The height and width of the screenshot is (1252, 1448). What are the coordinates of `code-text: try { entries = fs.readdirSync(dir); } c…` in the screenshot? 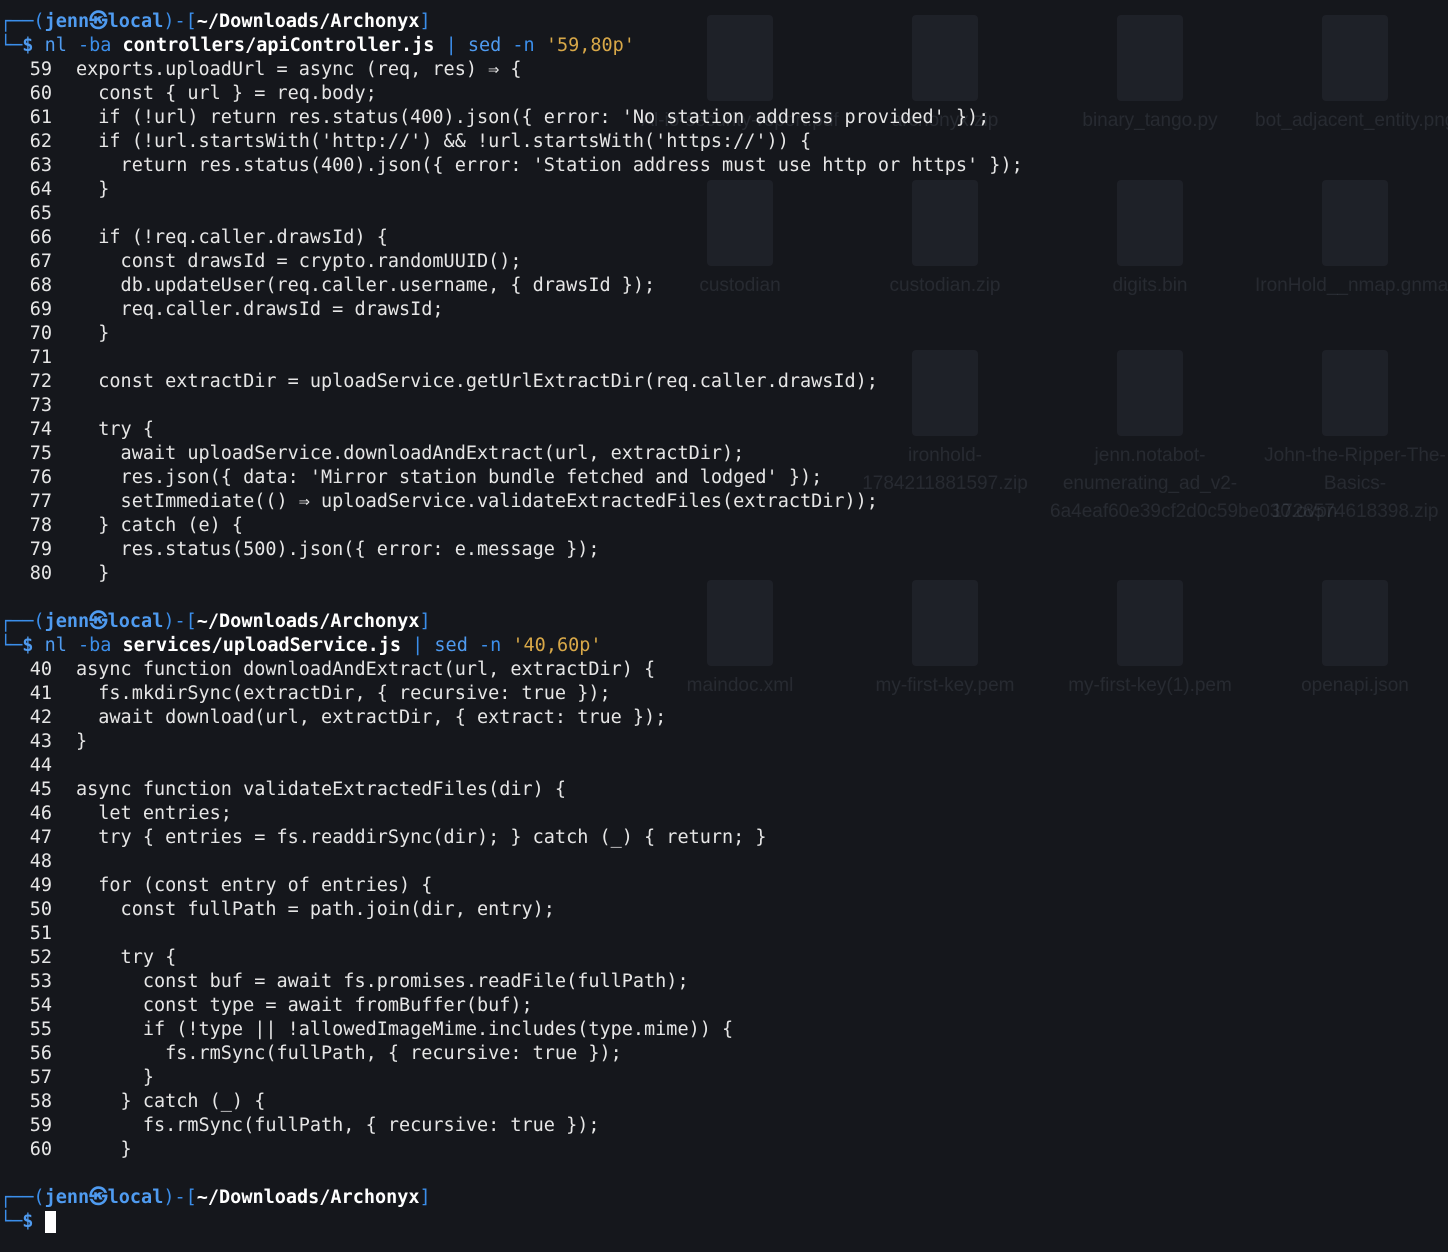 It's located at (421, 837).